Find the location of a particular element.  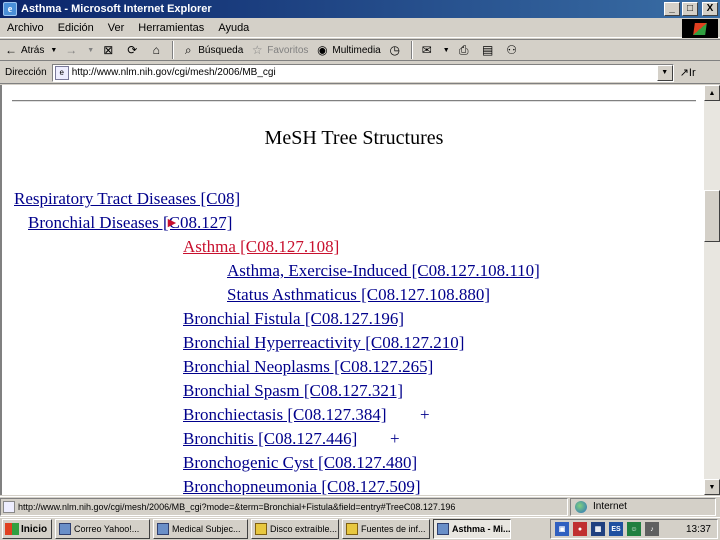

close-button: X is located at coordinates (710, 9).